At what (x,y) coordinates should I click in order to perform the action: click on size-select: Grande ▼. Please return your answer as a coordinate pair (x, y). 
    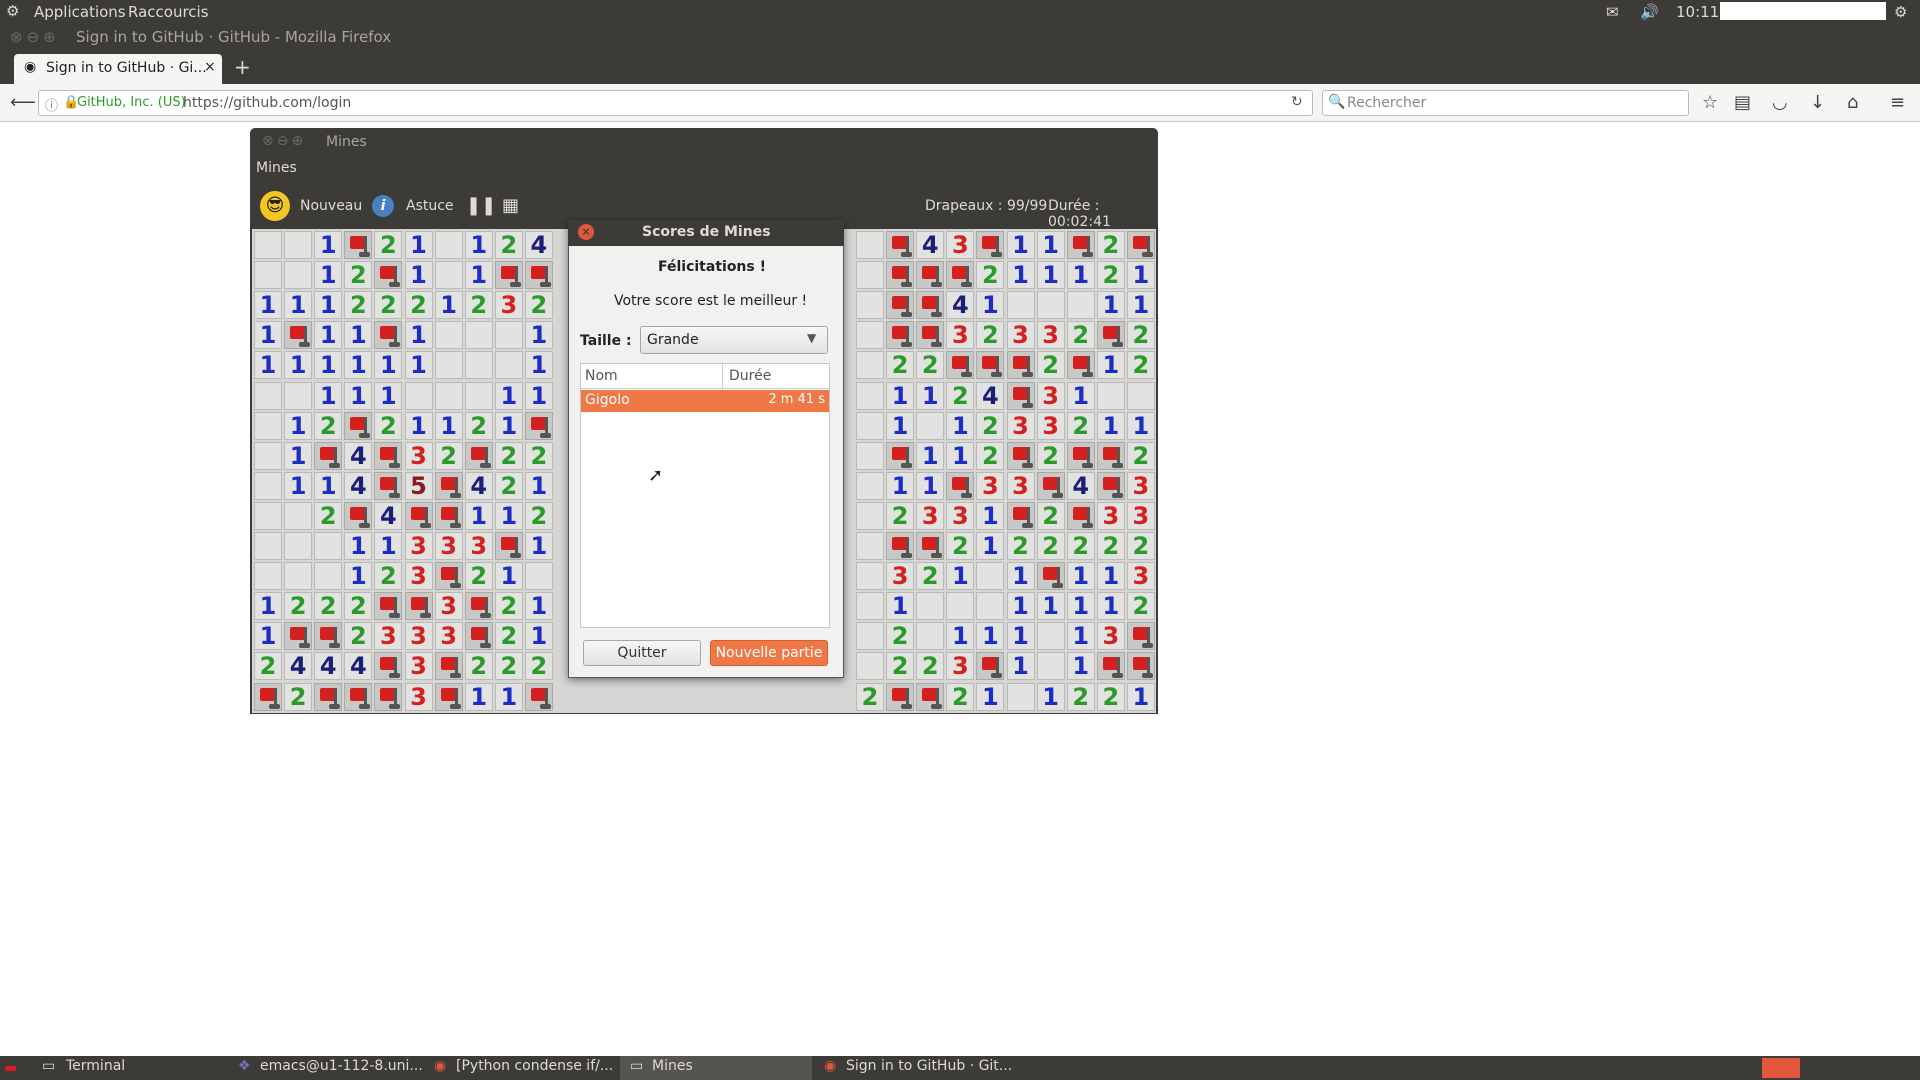
    Looking at the image, I should click on (734, 340).